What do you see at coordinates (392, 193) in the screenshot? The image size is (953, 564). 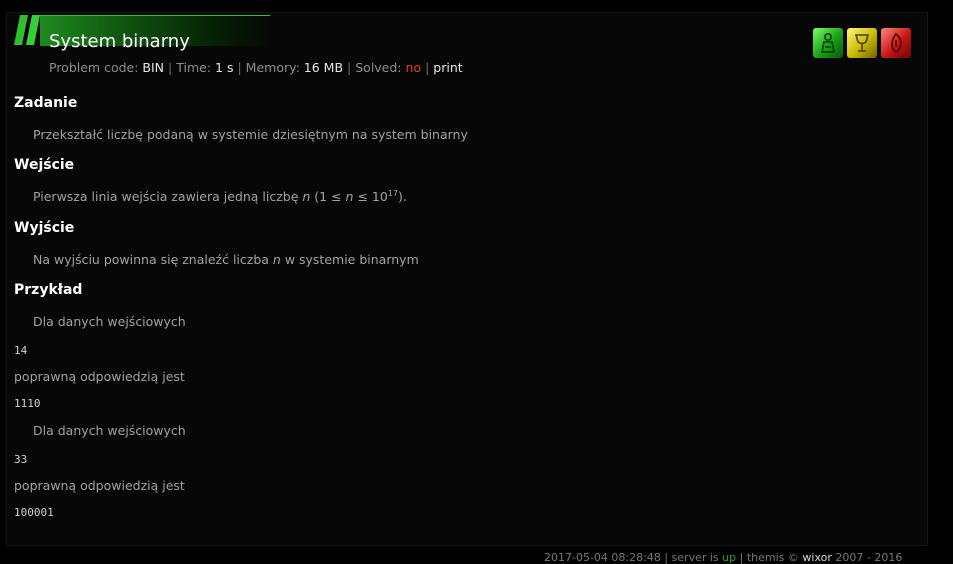 I see `input-exponent: 17` at bounding box center [392, 193].